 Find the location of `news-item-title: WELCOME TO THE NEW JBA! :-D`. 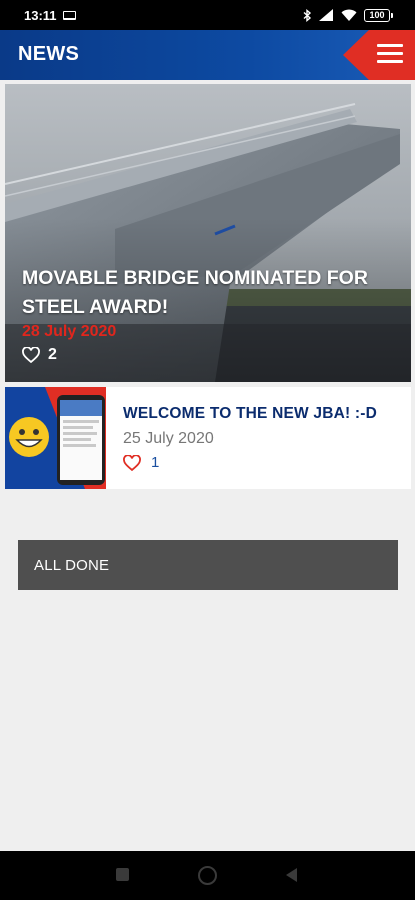

news-item-title: WELCOME TO THE NEW JBA! :-D is located at coordinates (250, 413).